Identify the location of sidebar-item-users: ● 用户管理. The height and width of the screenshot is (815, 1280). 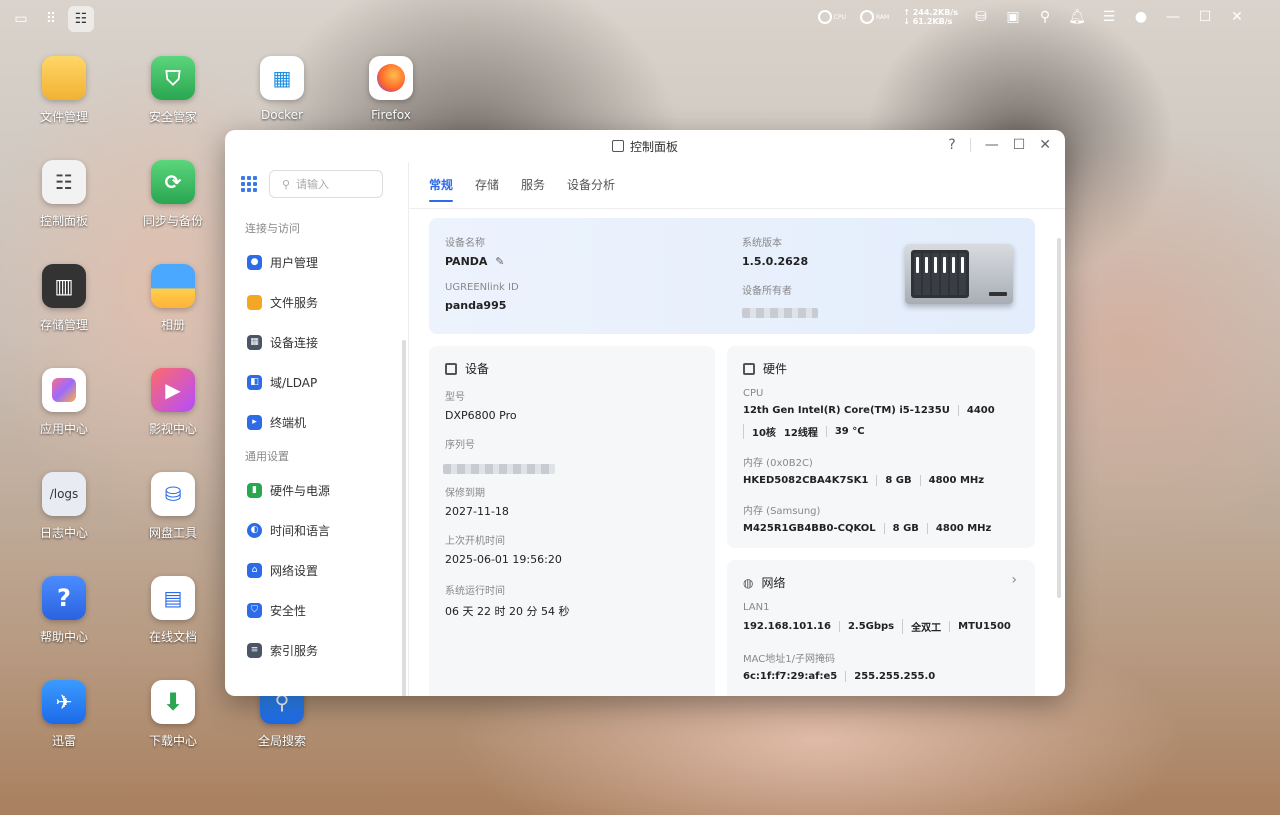
(316, 262).